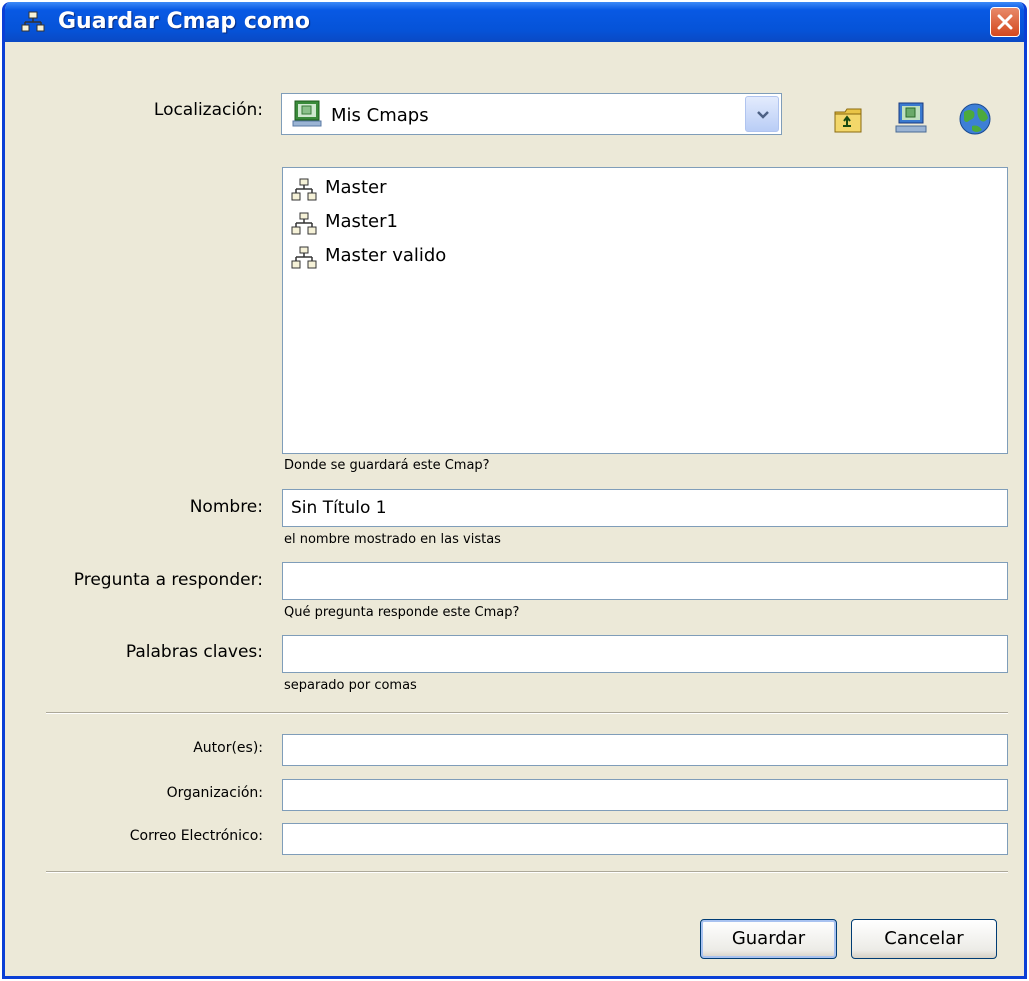 This screenshot has height=981, width=1029. I want to click on keywords-field, so click(645, 654).